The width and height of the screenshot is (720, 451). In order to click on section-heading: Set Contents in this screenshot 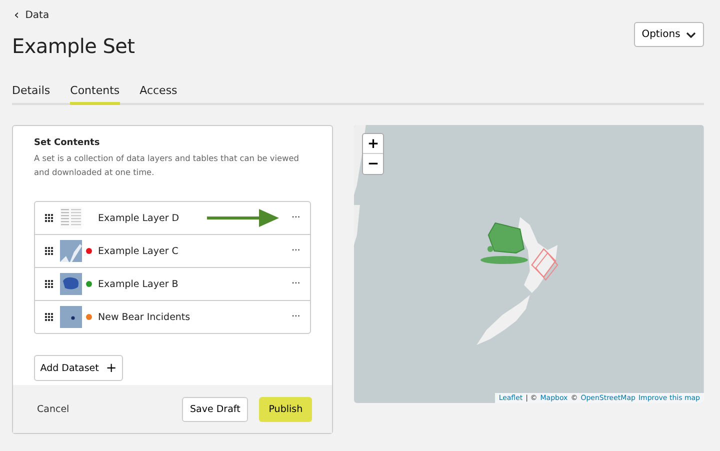, I will do `click(67, 143)`.